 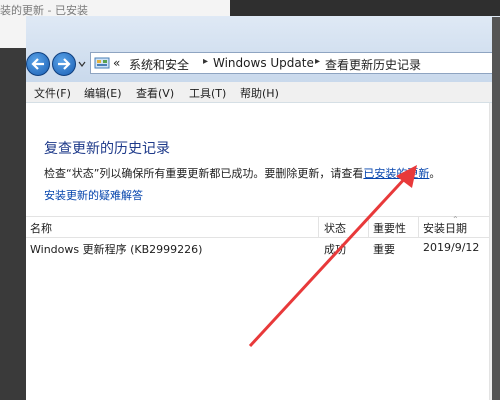 I want to click on annotation-arrow-shaft, so click(x=329, y=260).